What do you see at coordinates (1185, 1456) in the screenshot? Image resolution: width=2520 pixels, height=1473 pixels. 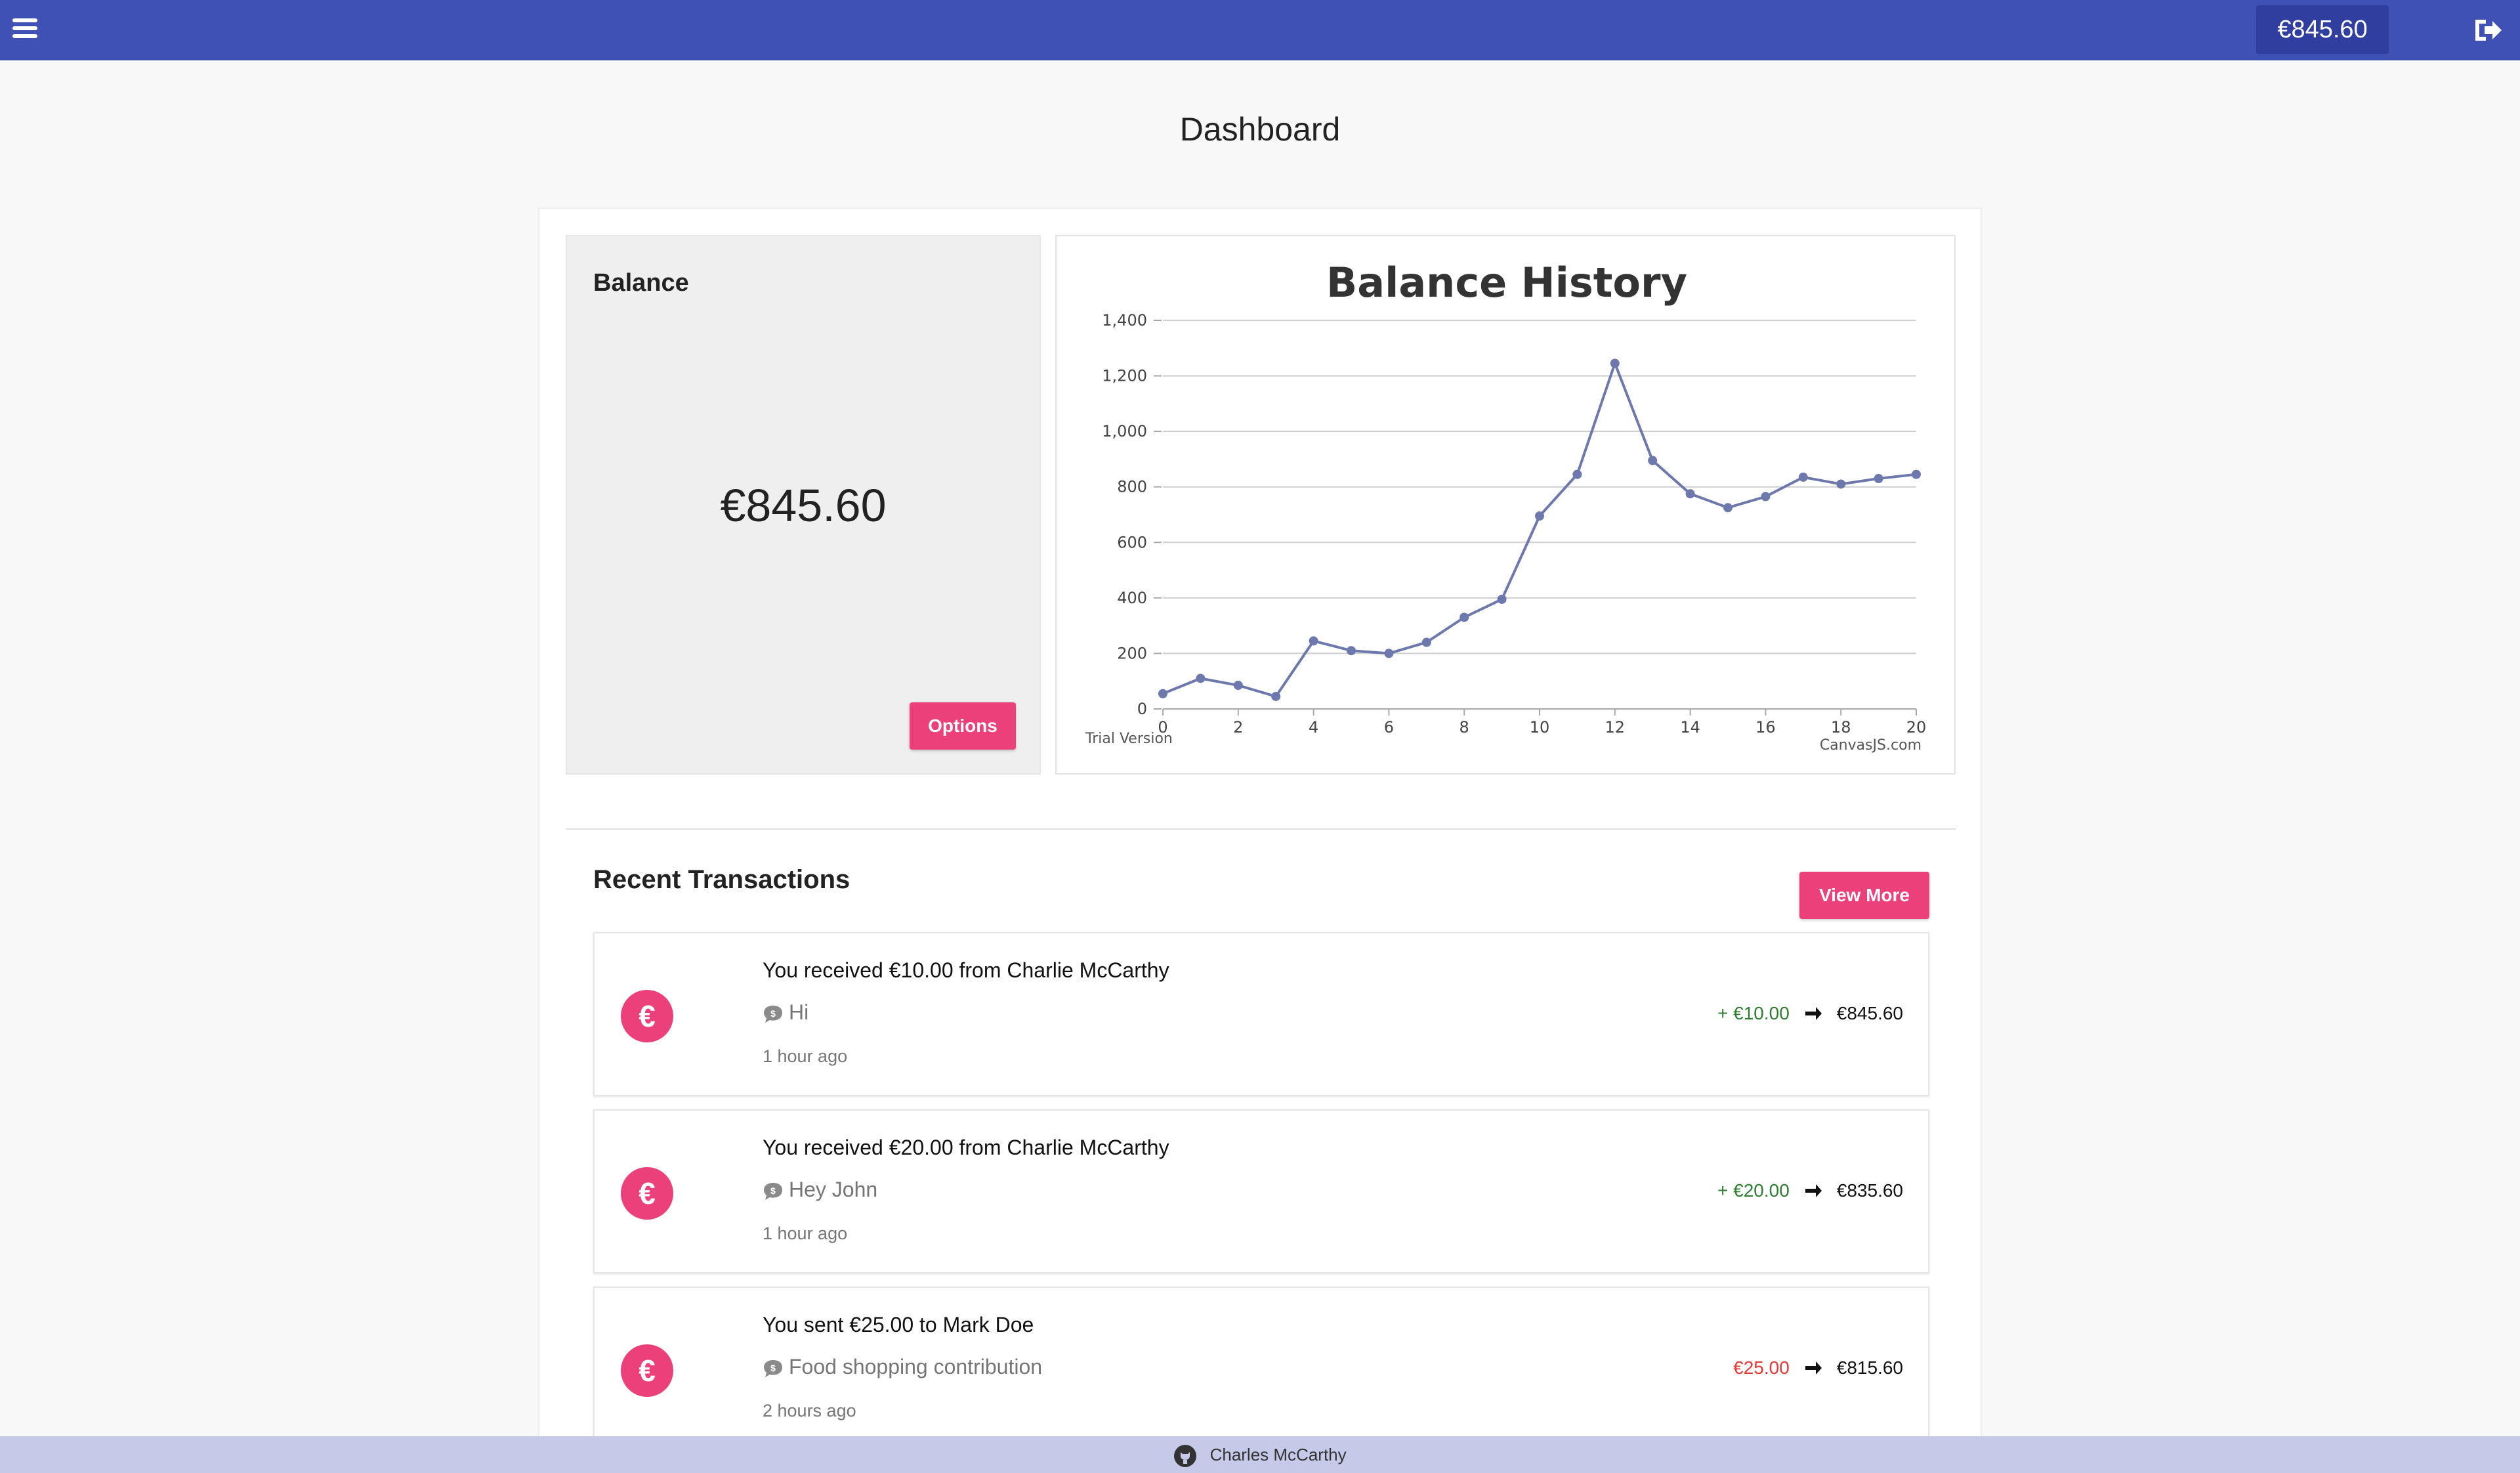 I see `github-icon` at bounding box center [1185, 1456].